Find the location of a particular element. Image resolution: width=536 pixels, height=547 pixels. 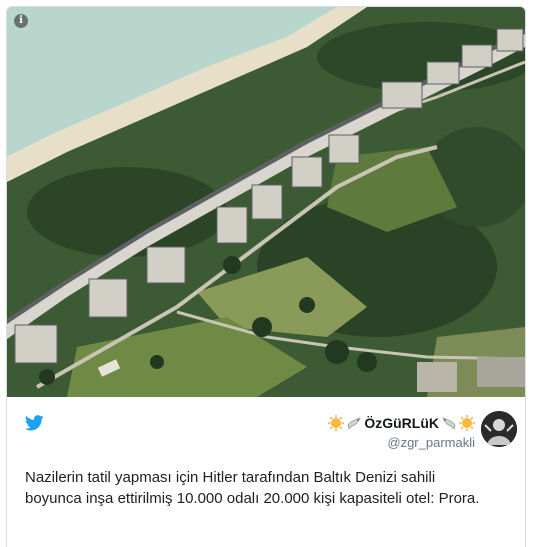

avatar is located at coordinates (499, 429).